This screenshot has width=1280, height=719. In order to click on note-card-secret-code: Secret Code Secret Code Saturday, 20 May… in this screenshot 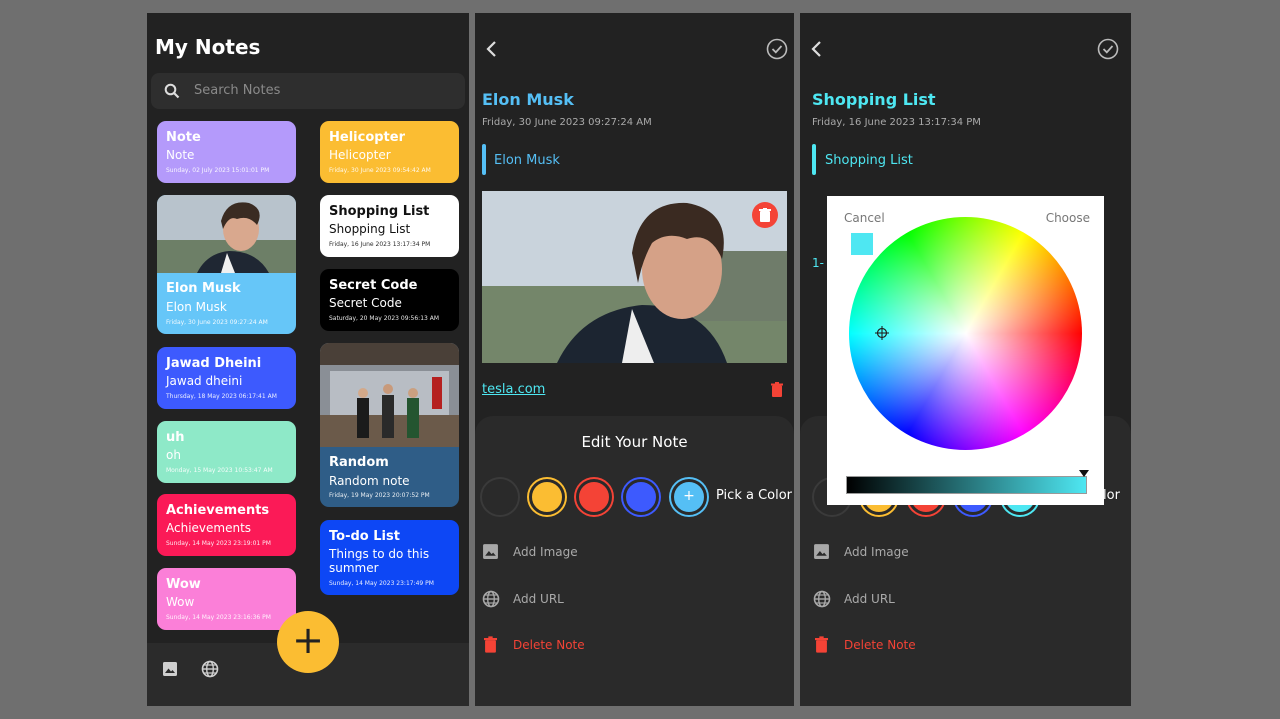, I will do `click(389, 300)`.